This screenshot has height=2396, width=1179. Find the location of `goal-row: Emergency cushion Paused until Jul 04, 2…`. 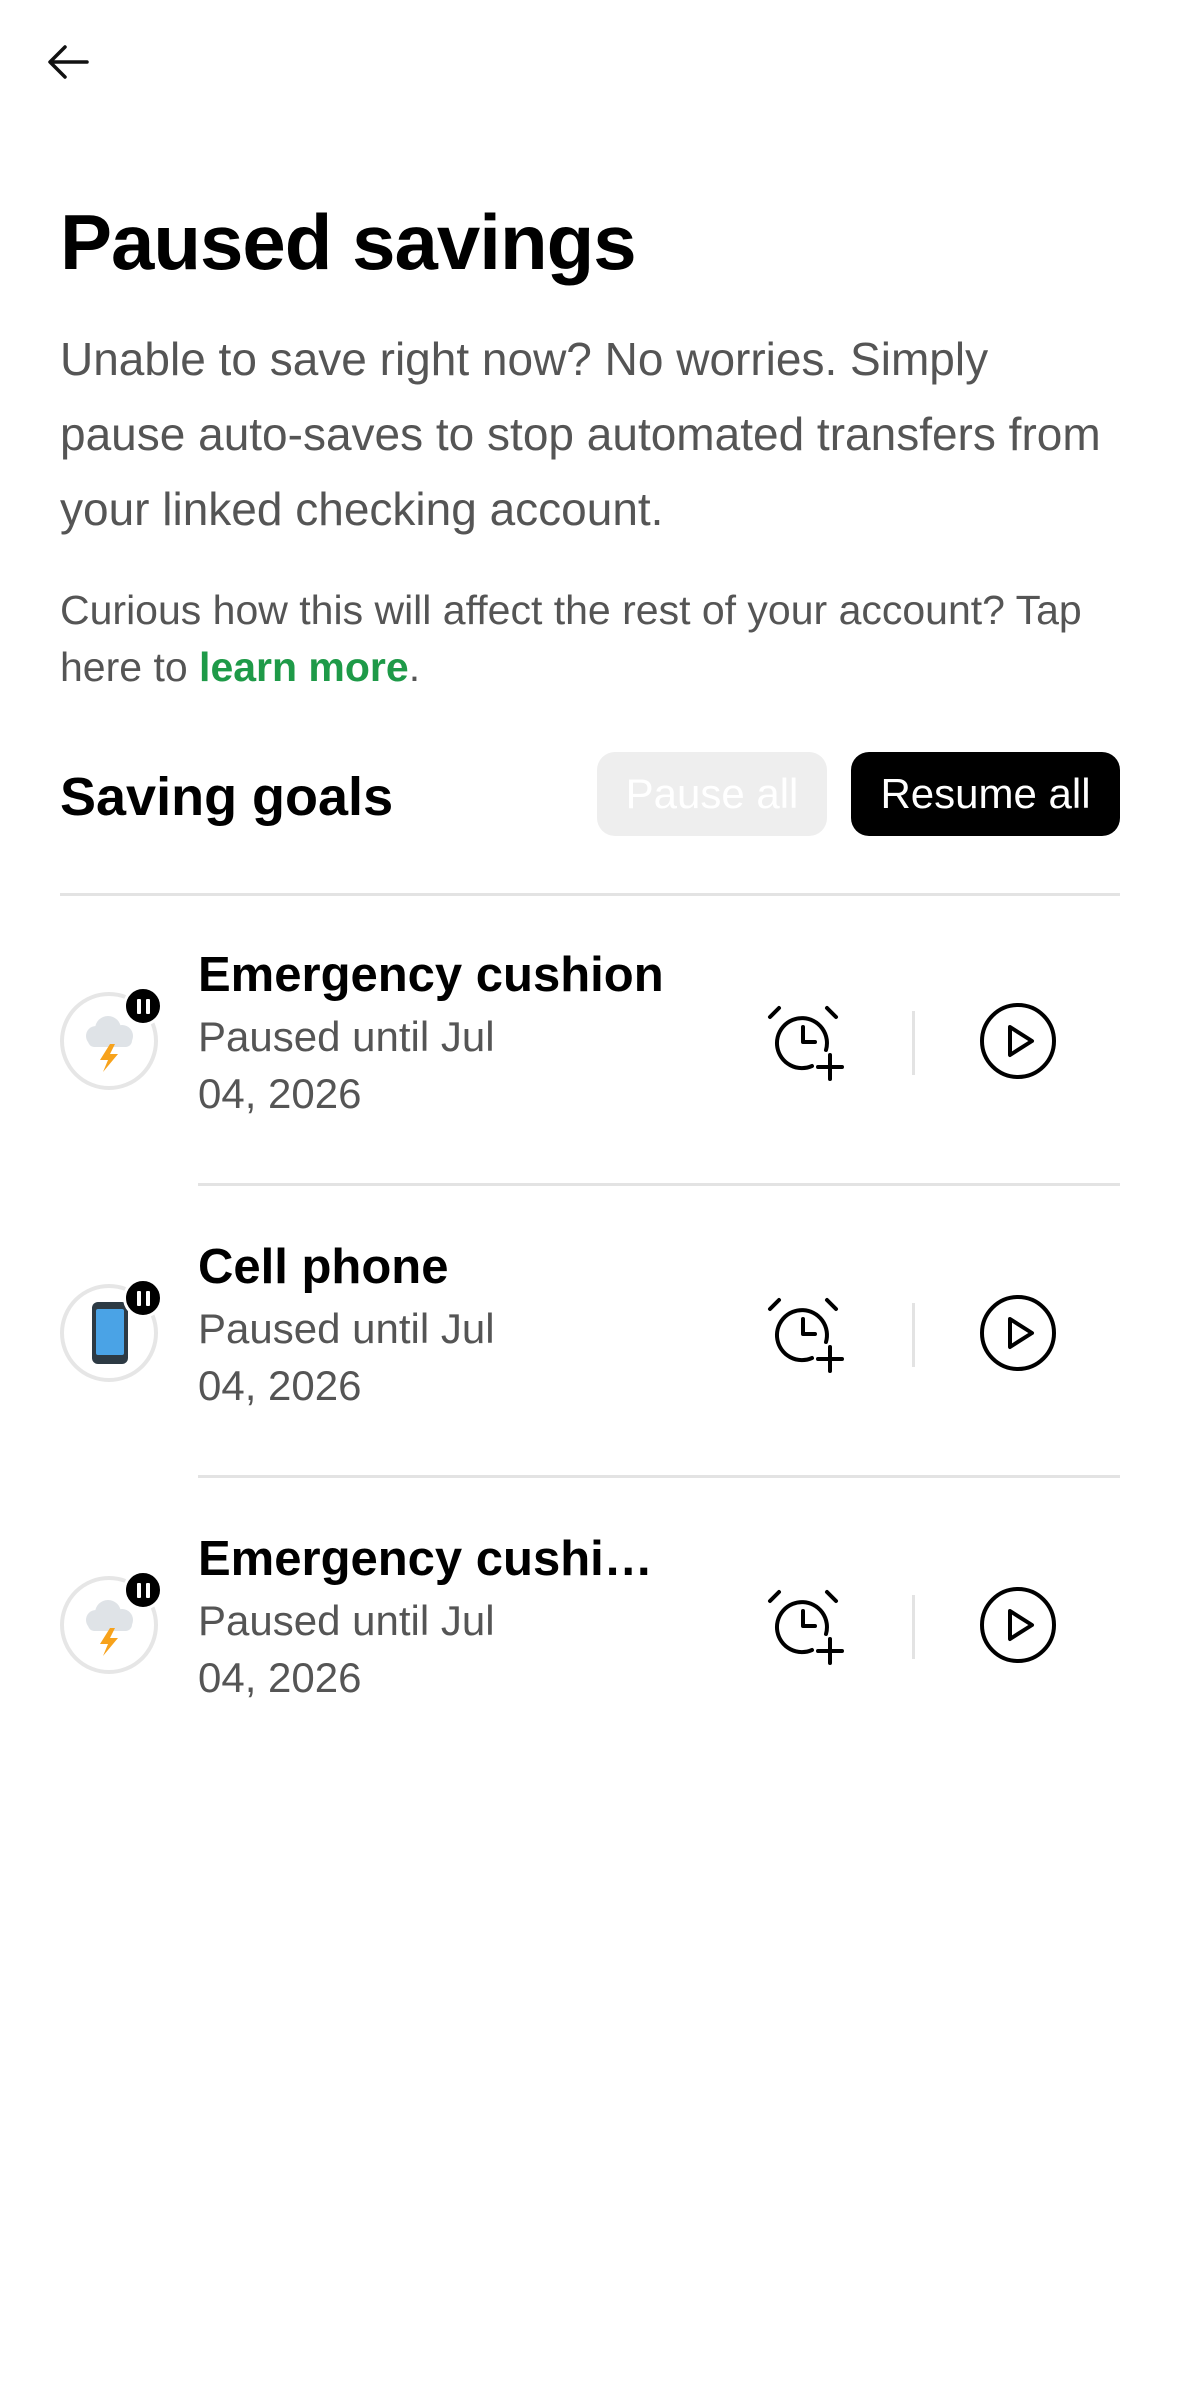

goal-row: Emergency cushion Paused until Jul 04, 2… is located at coordinates (589, 1041).